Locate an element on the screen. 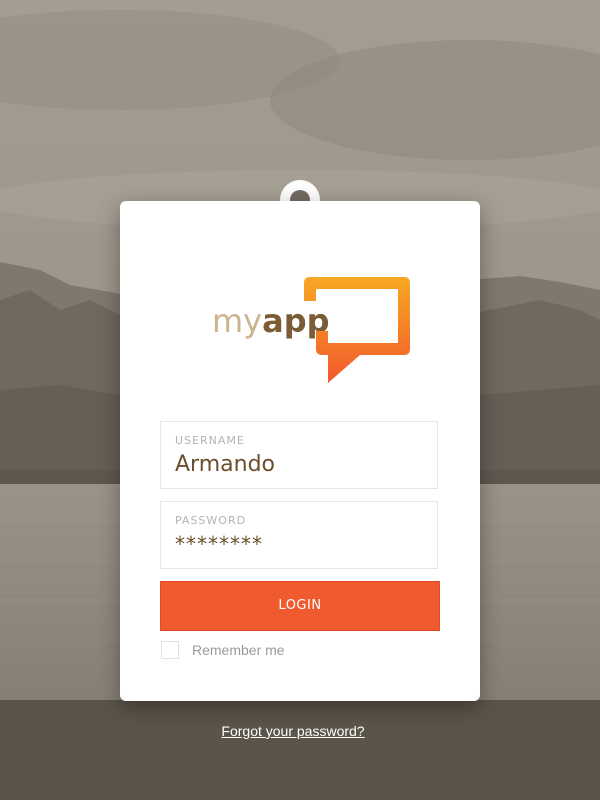 The image size is (600, 800). forgot-password-link: Forgot your password? is located at coordinates (293, 731).